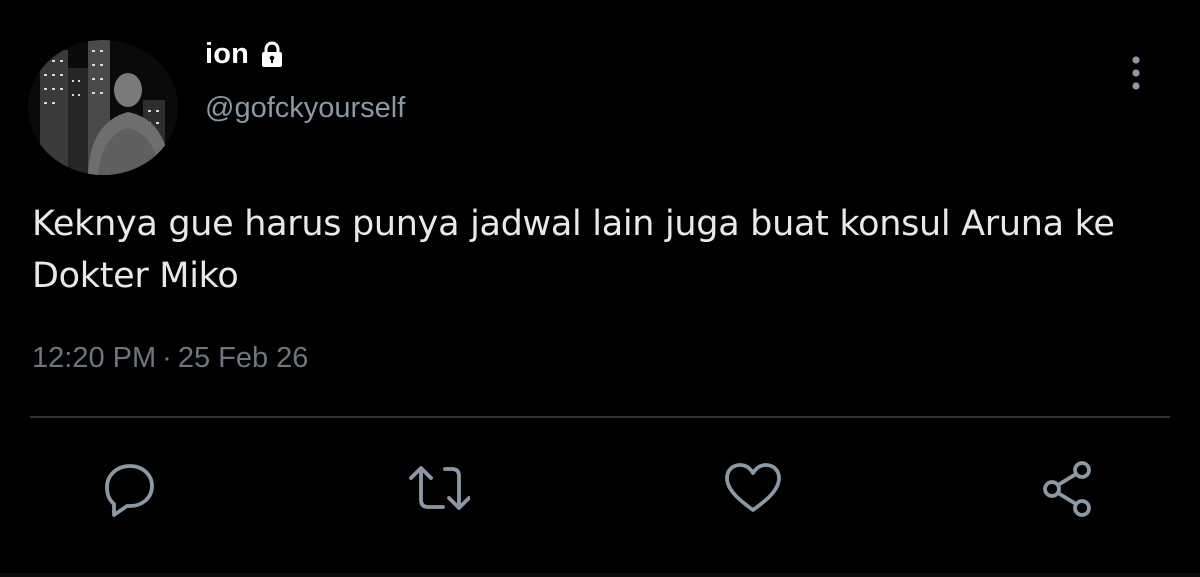 The width and height of the screenshot is (1200, 577). Describe the element at coordinates (600, 575) in the screenshot. I see `bottom-border` at that location.